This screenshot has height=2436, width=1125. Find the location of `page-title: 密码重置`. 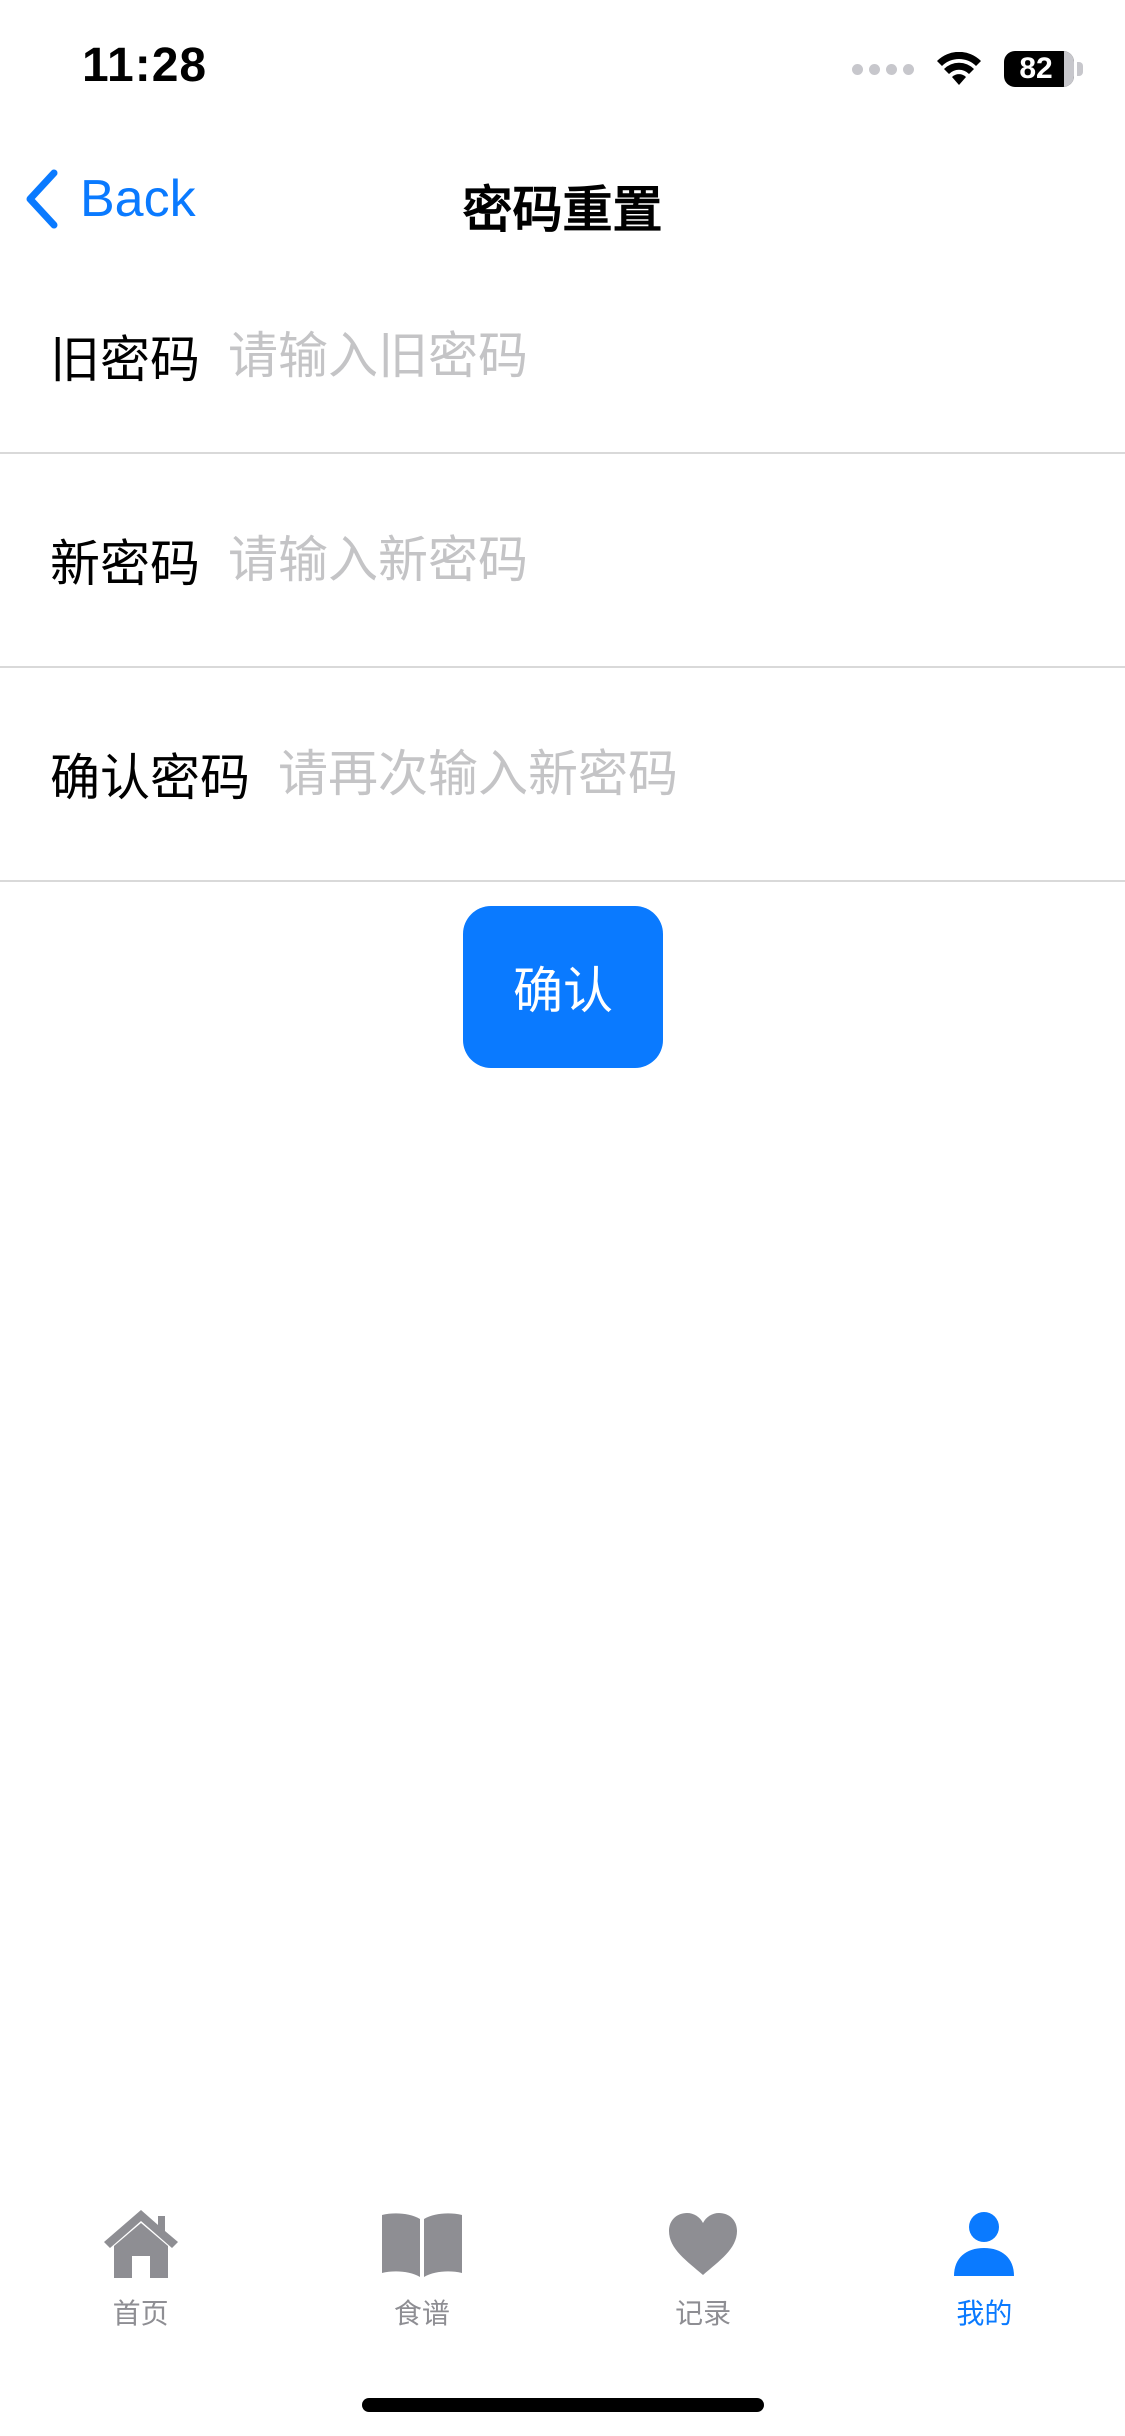

page-title: 密码重置 is located at coordinates (562, 210).